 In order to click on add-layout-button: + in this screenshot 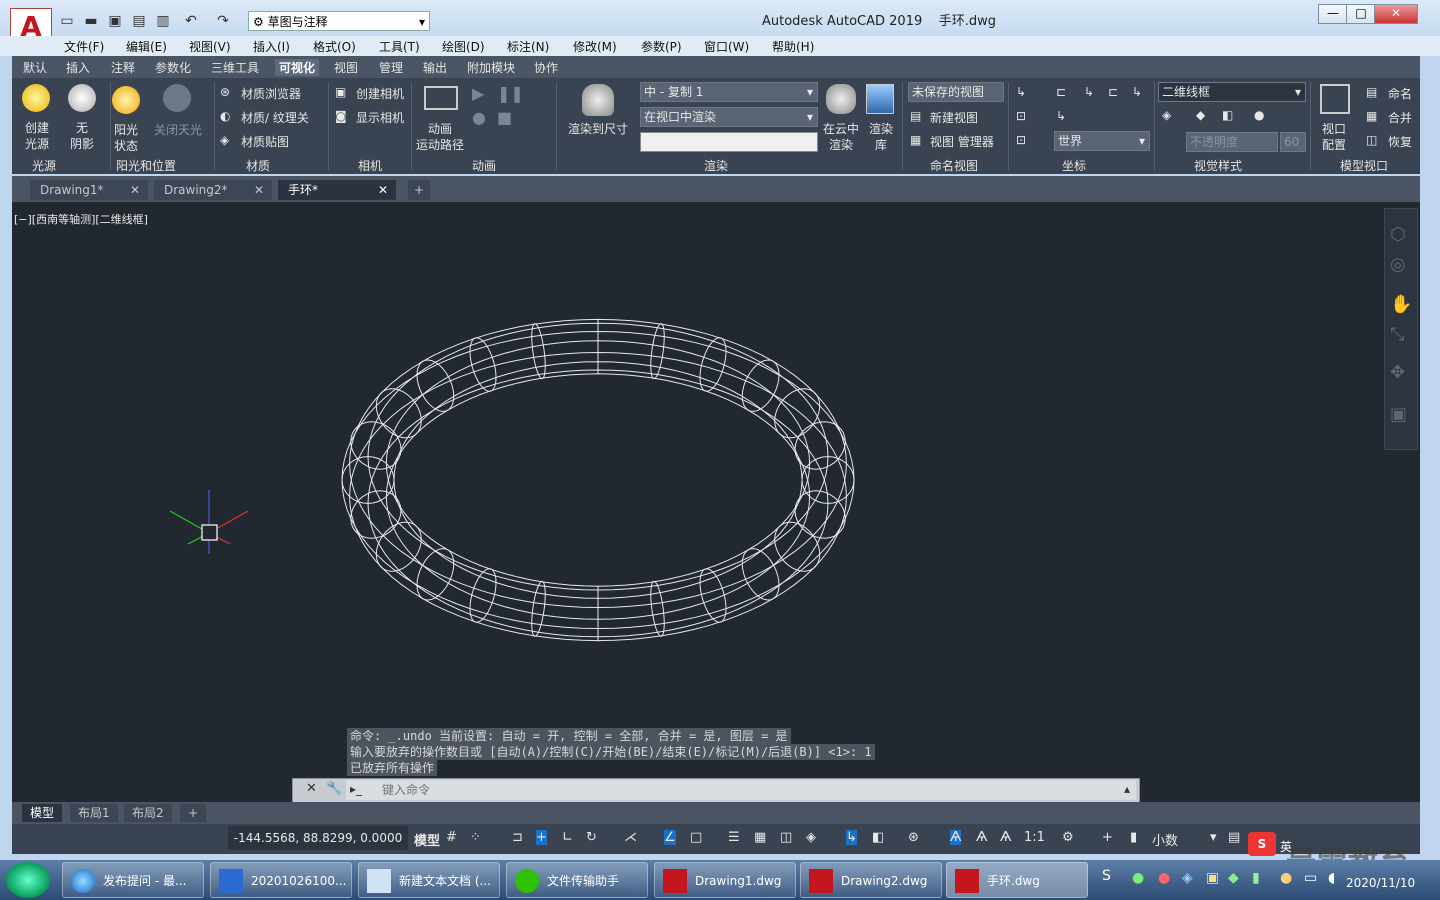, I will do `click(193, 813)`.